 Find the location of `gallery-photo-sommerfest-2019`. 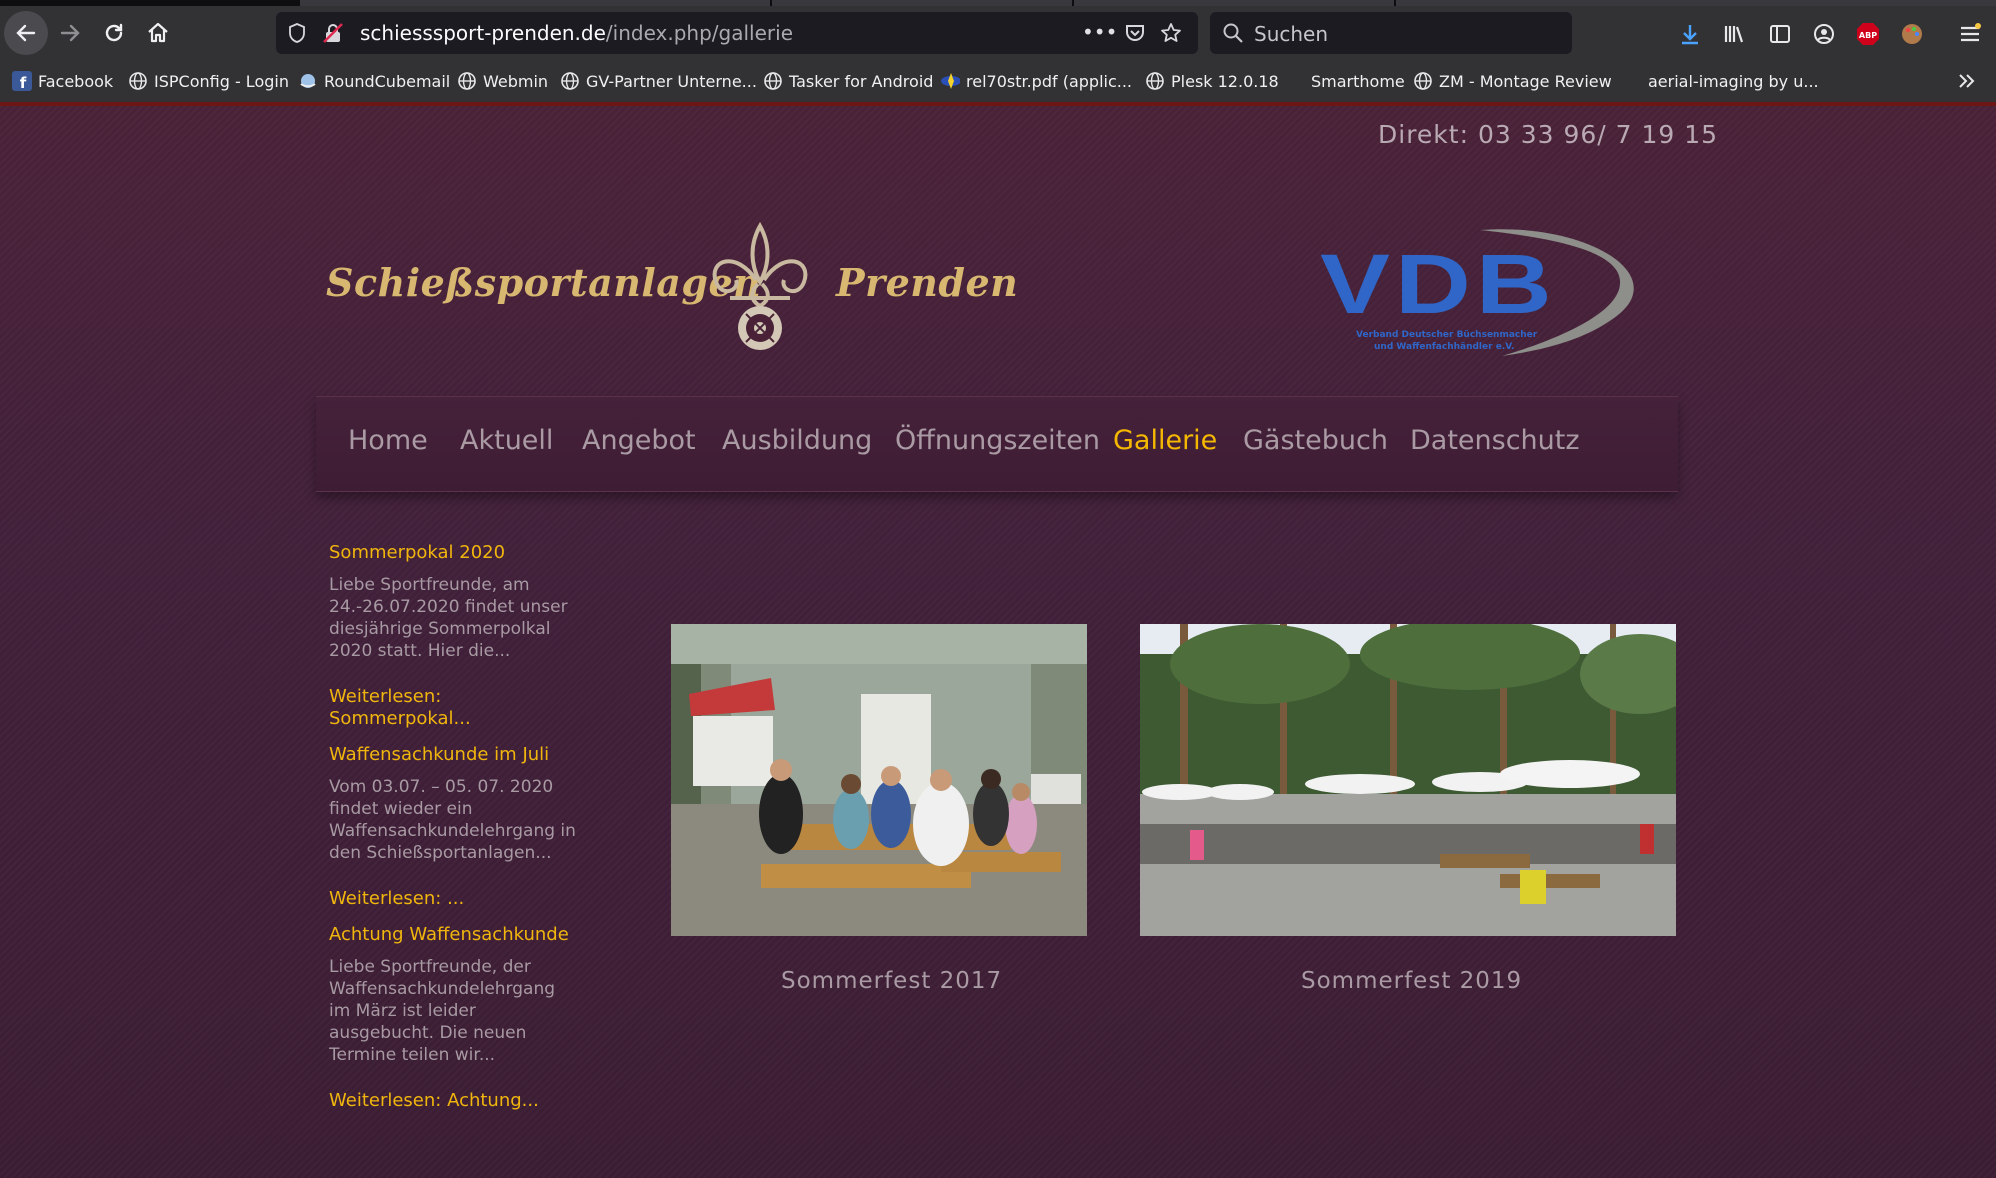

gallery-photo-sommerfest-2019 is located at coordinates (1408, 780).